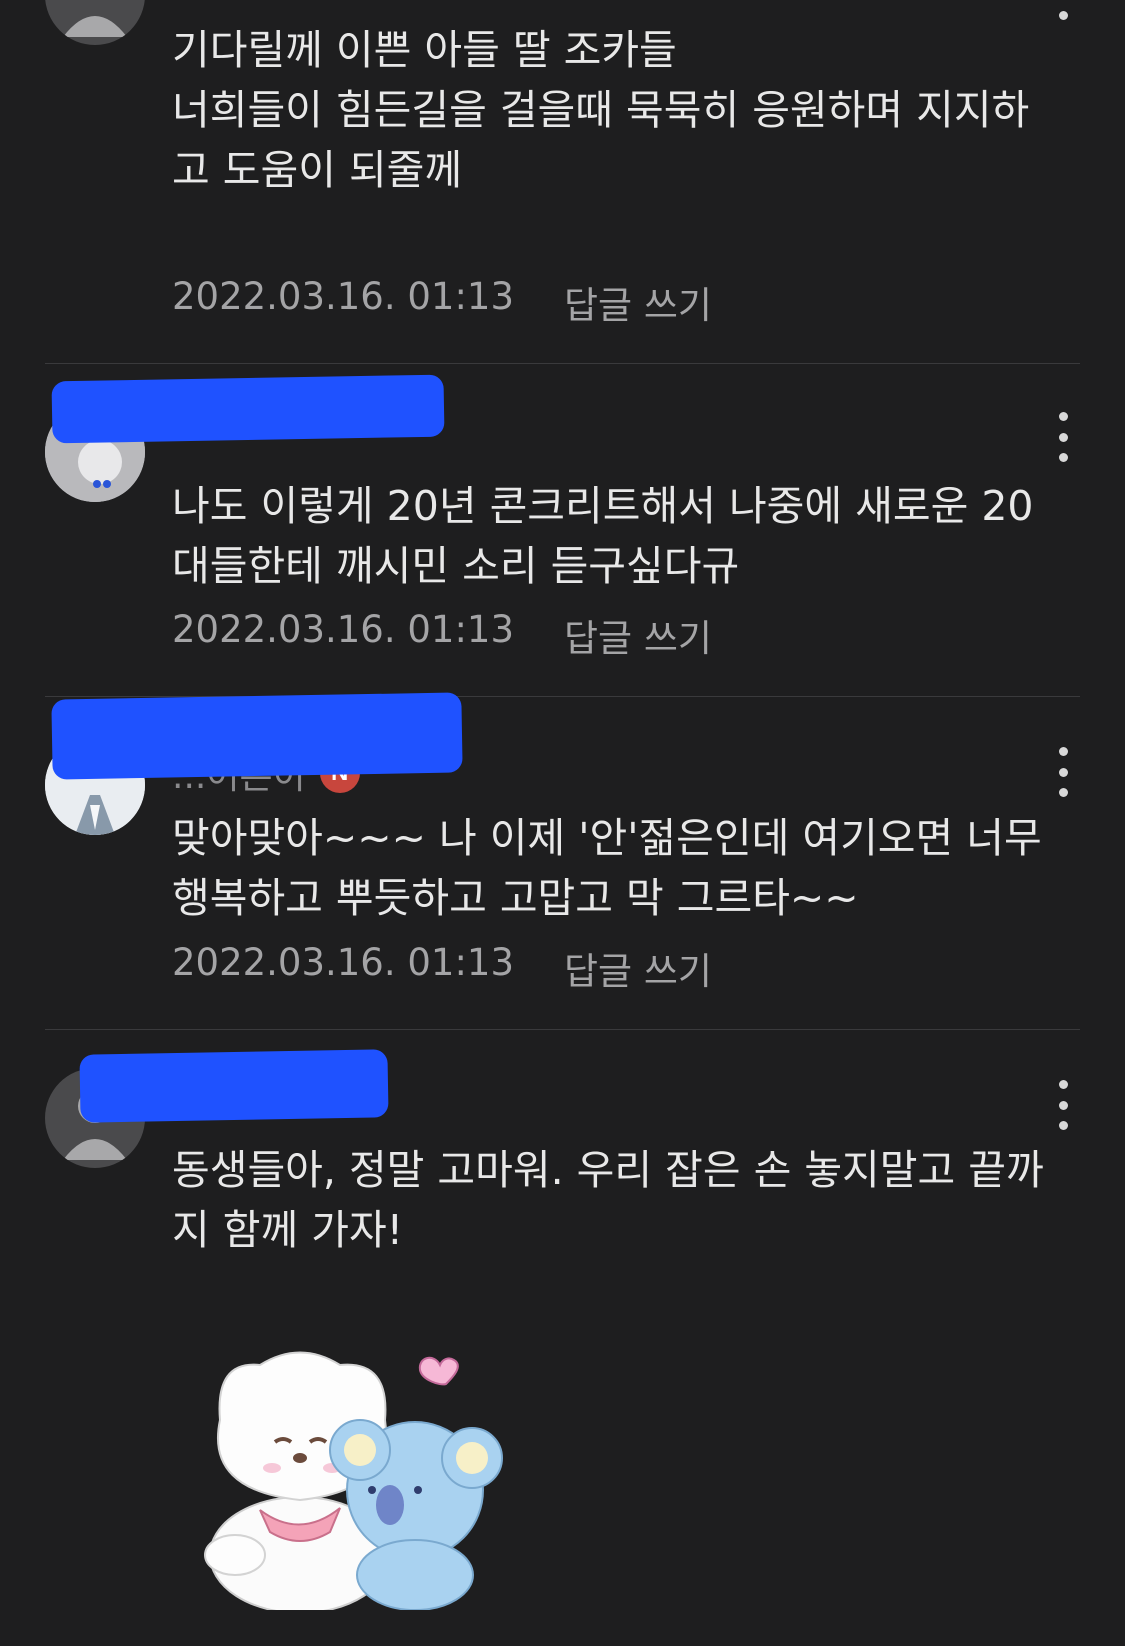  Describe the element at coordinates (95, 22) in the screenshot. I see `default-avatar-icon` at that location.